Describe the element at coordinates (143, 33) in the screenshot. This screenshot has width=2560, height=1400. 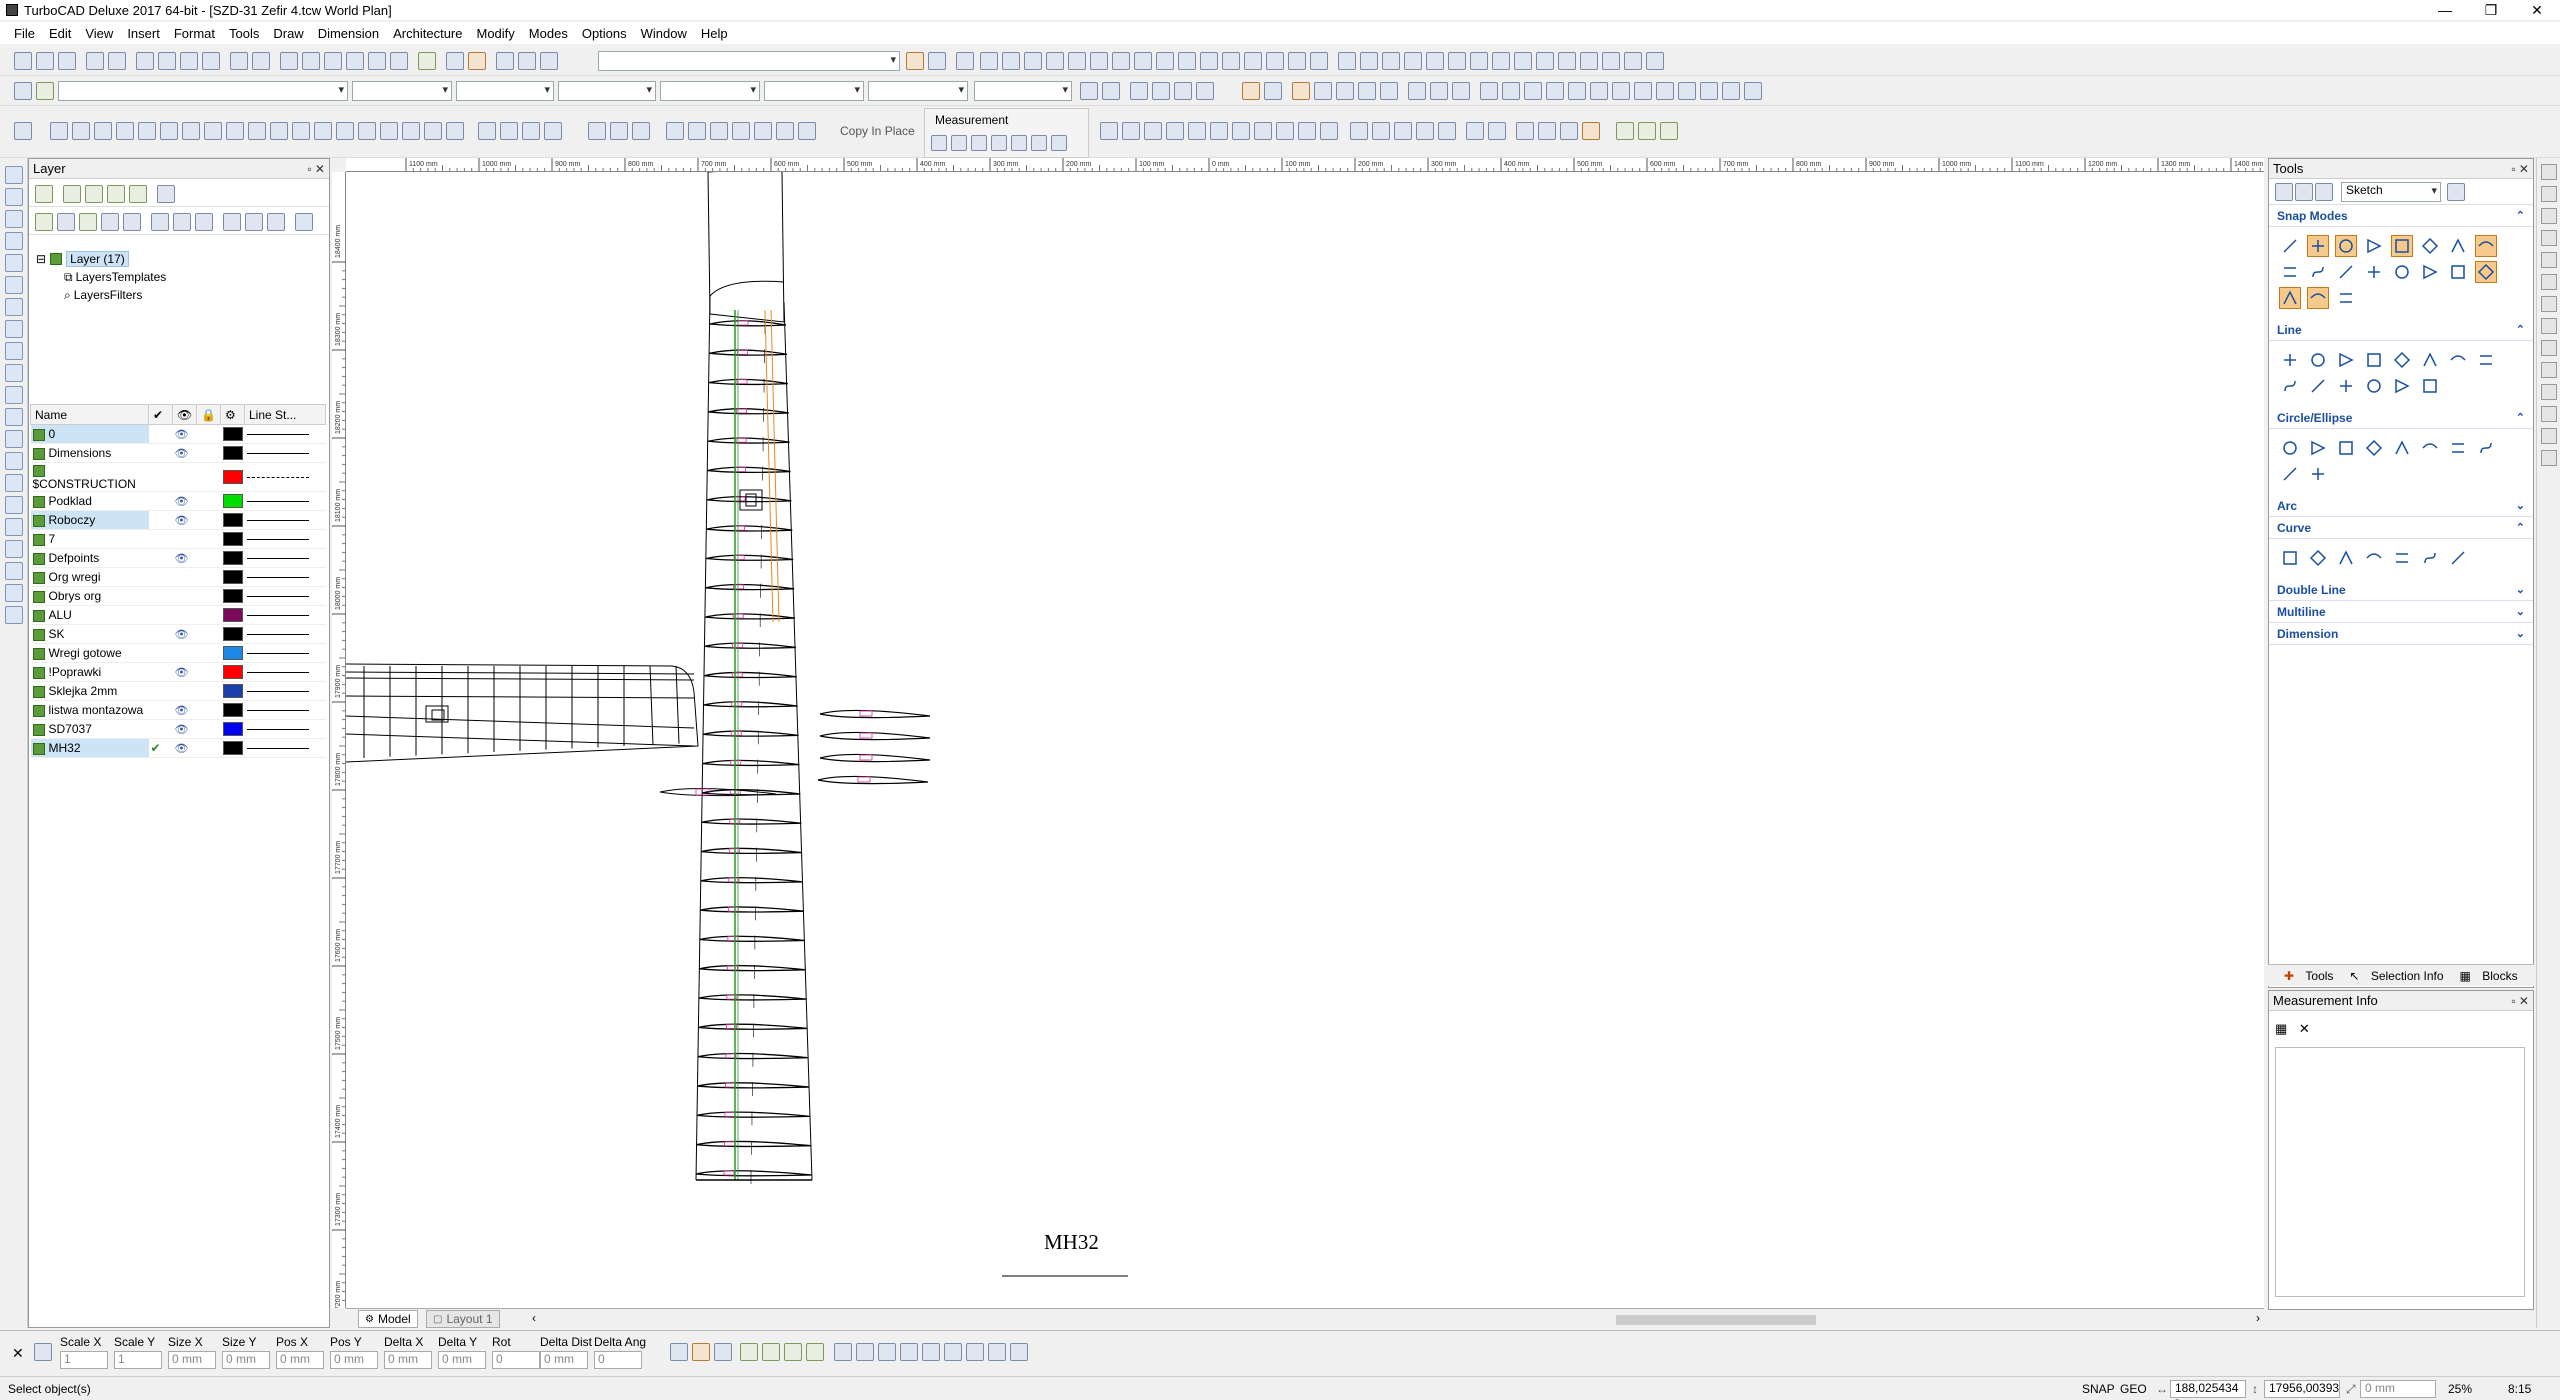
I see `menu-insert: Insert` at that location.